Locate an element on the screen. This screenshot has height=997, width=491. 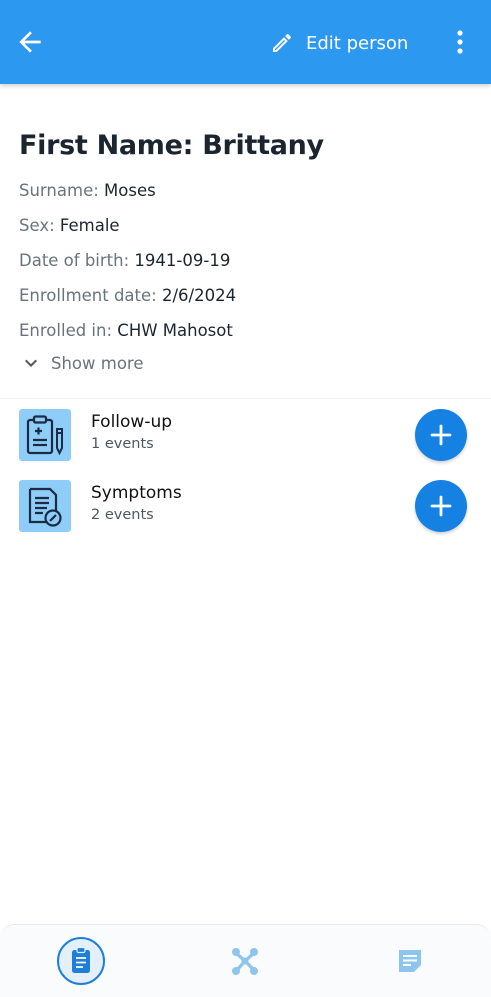
date-of-birth-row: Date of birth: 1941-09-19 is located at coordinates (249, 260).